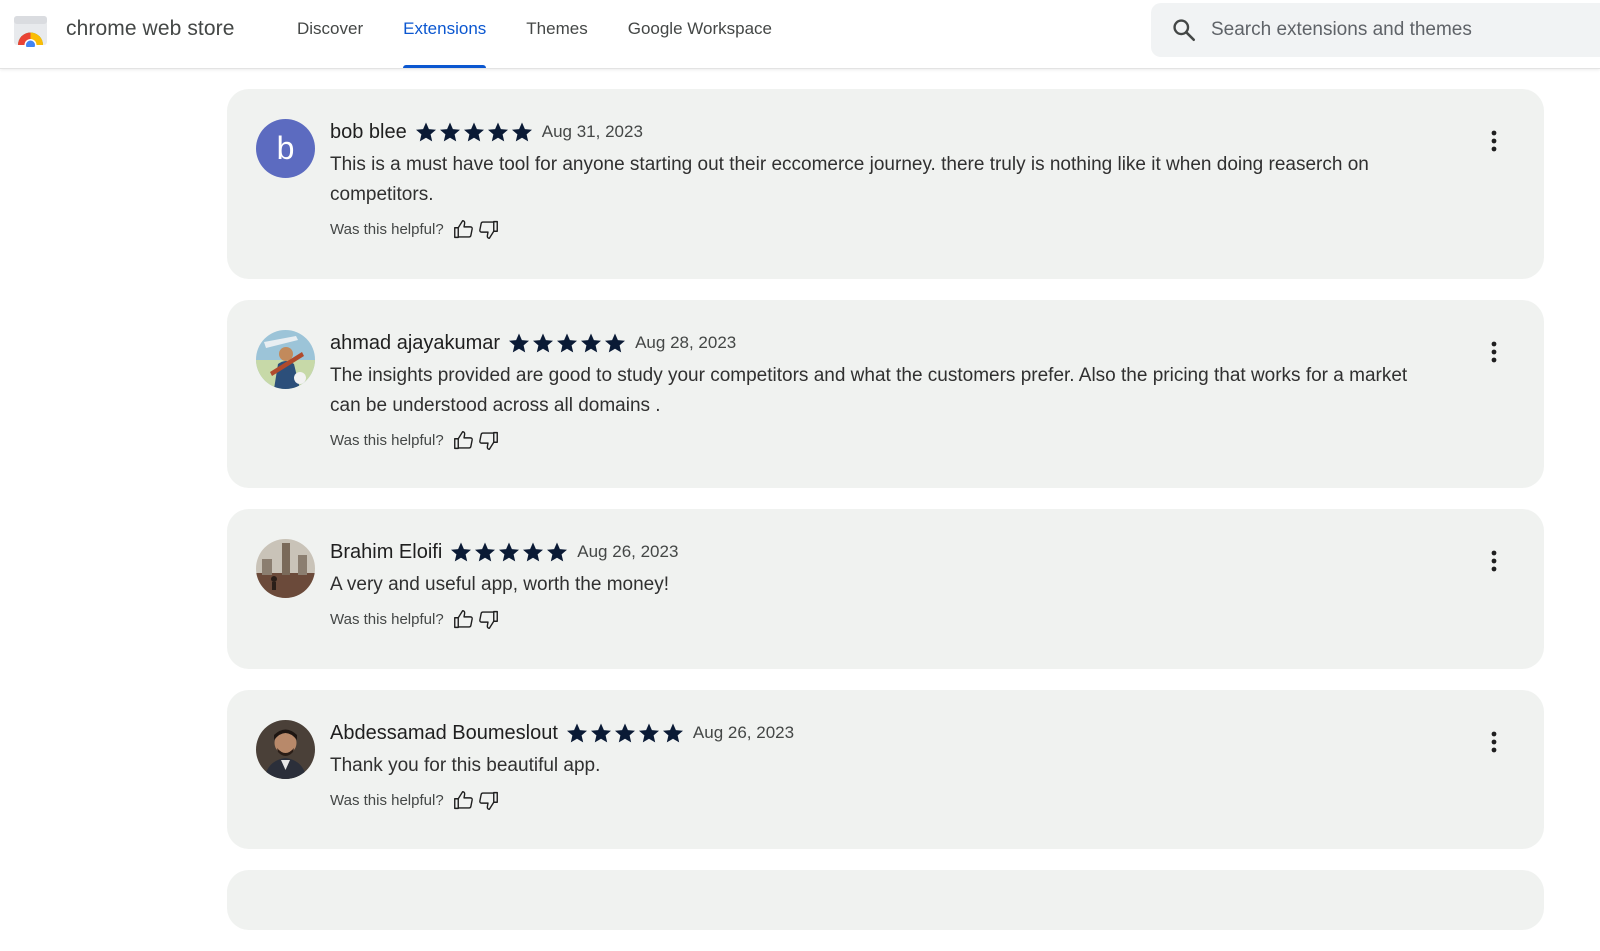 The image size is (1600, 951). I want to click on search-box, so click(1375, 30).